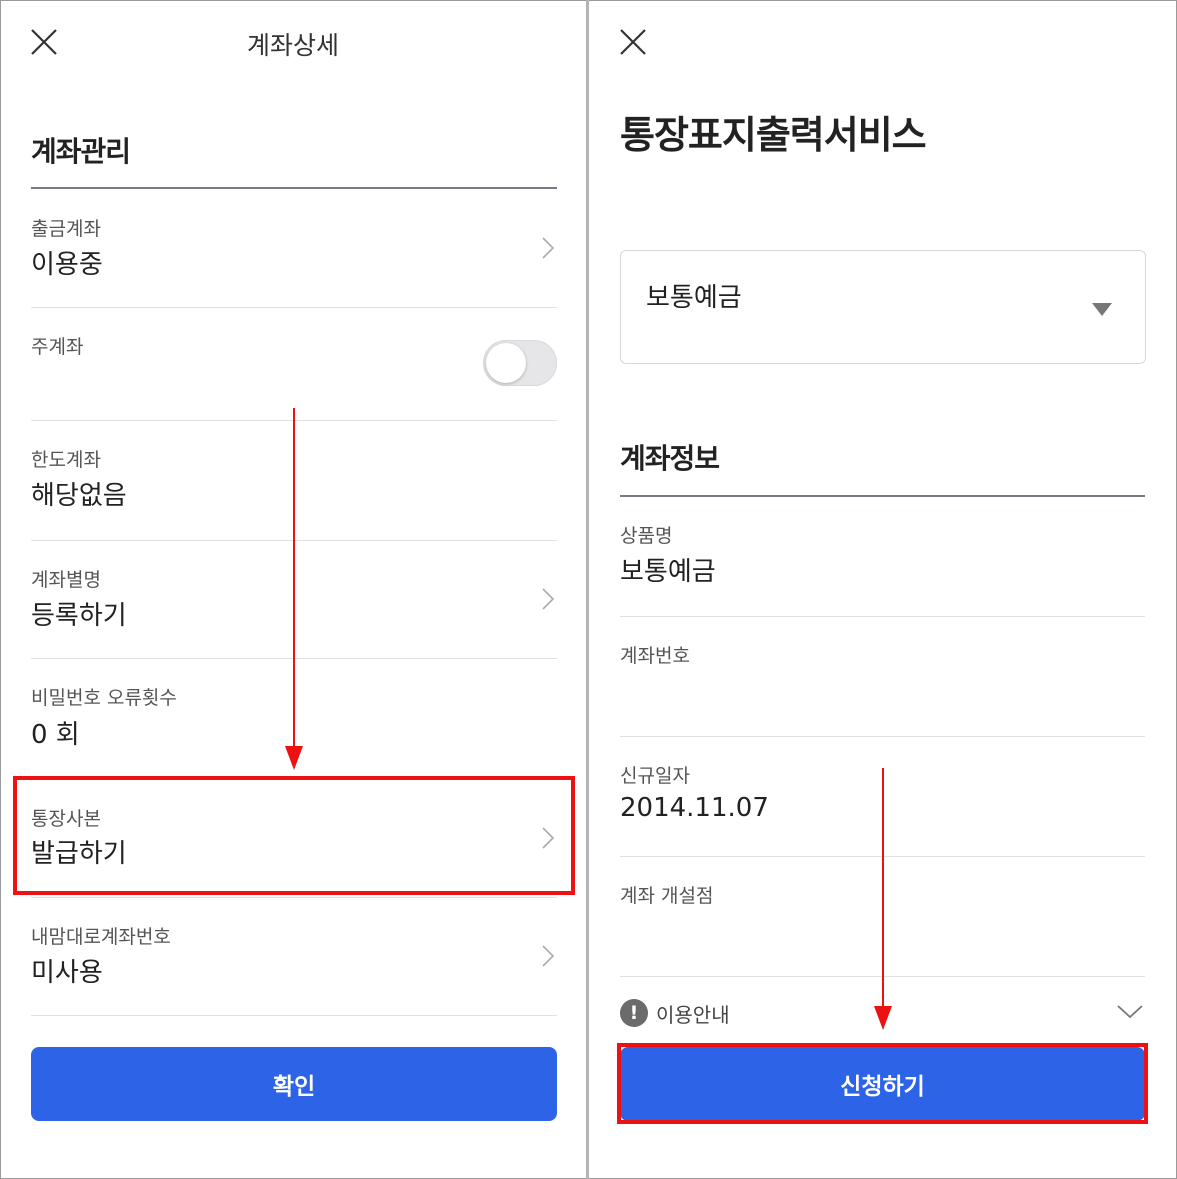 The width and height of the screenshot is (1177, 1179). Describe the element at coordinates (294, 838) in the screenshot. I see `list-item-passbook-copy: 통장사본 발급하기` at that location.